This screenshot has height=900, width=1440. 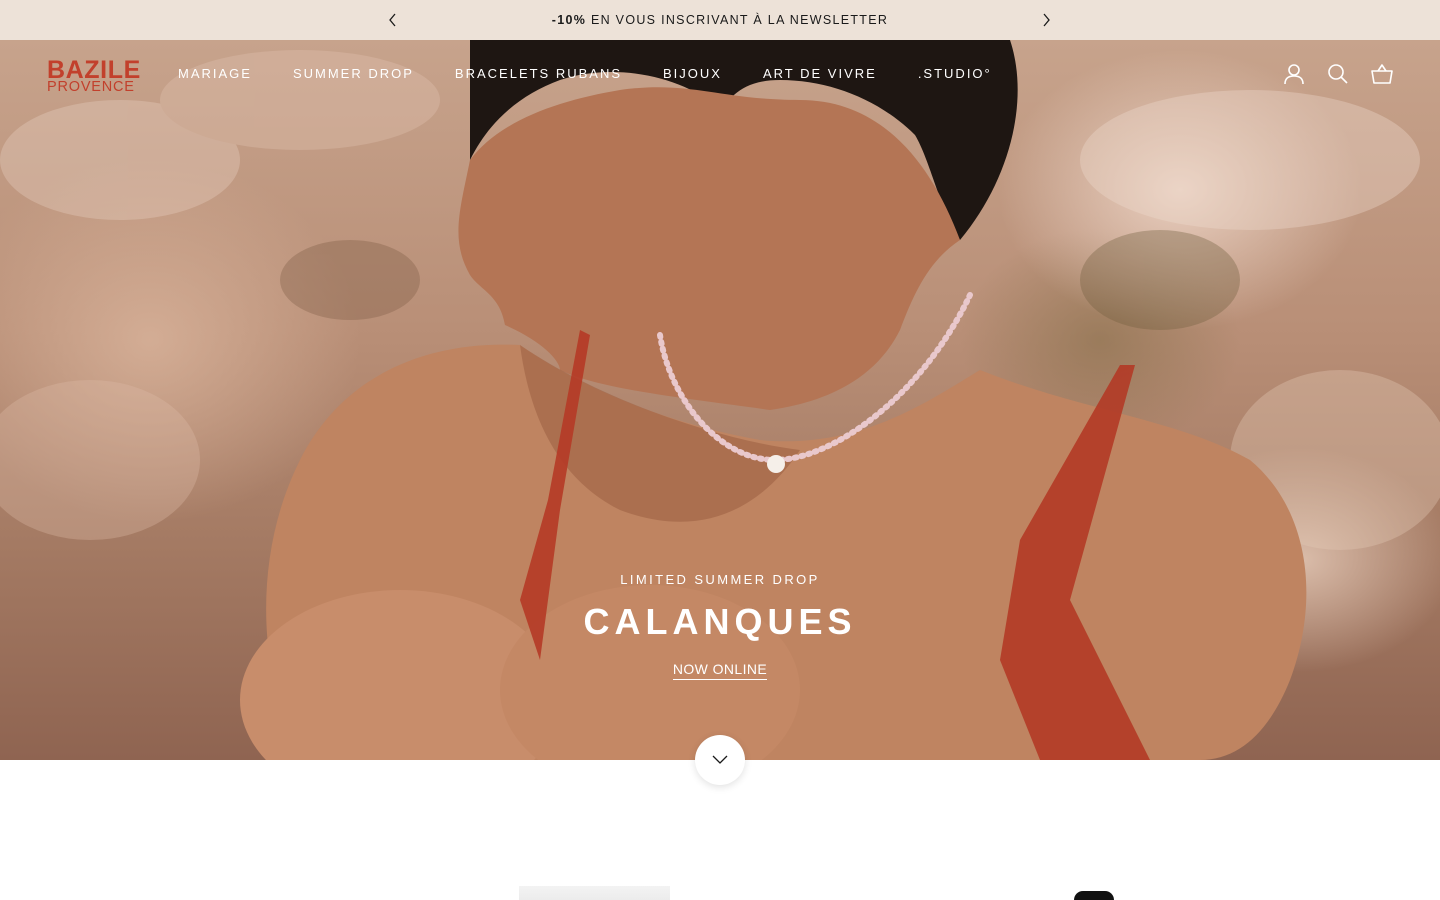 I want to click on chevron-right-icon, so click(x=1046, y=20).